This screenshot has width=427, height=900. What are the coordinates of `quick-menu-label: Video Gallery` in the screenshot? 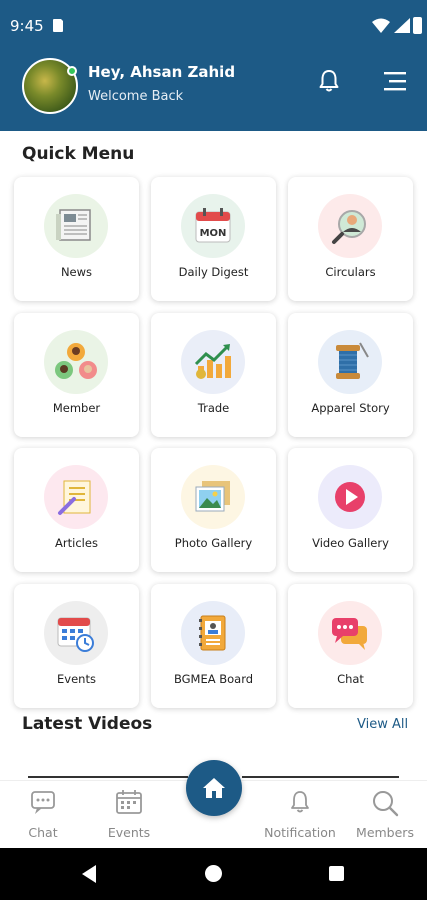 It's located at (350, 543).